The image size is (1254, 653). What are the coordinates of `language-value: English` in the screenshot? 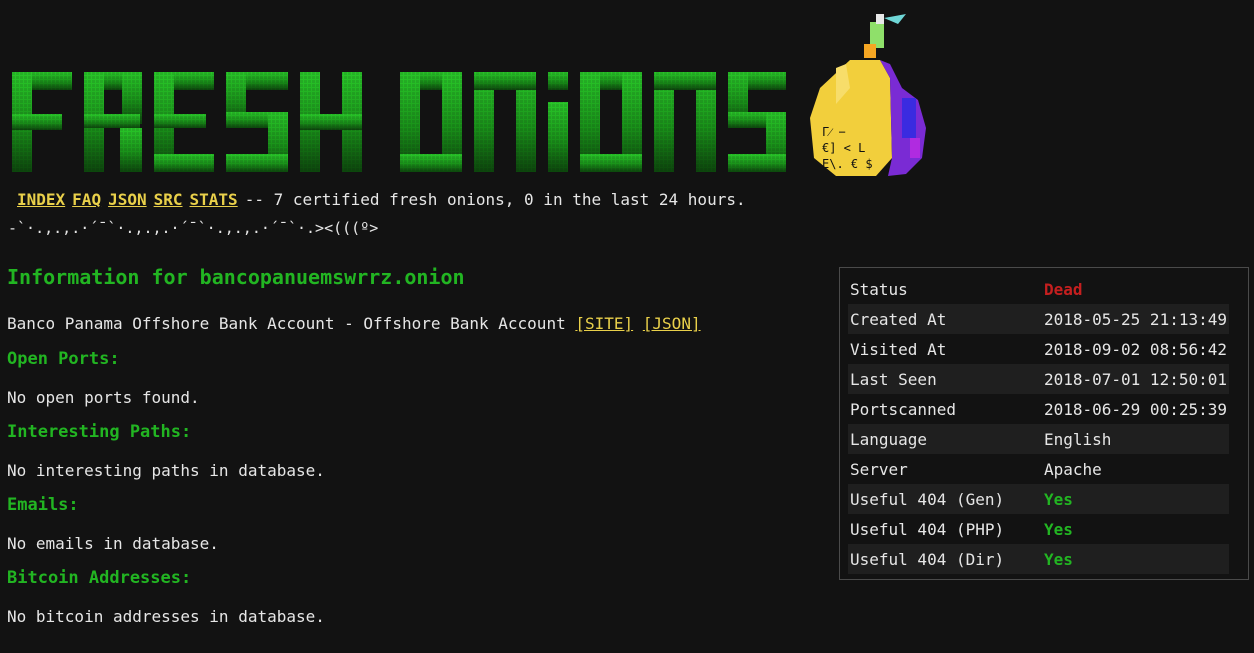 It's located at (1135, 439).